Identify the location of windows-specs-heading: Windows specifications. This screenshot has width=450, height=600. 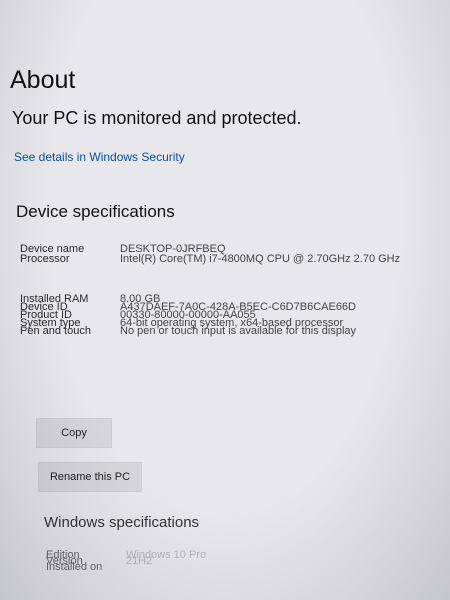
(122, 522).